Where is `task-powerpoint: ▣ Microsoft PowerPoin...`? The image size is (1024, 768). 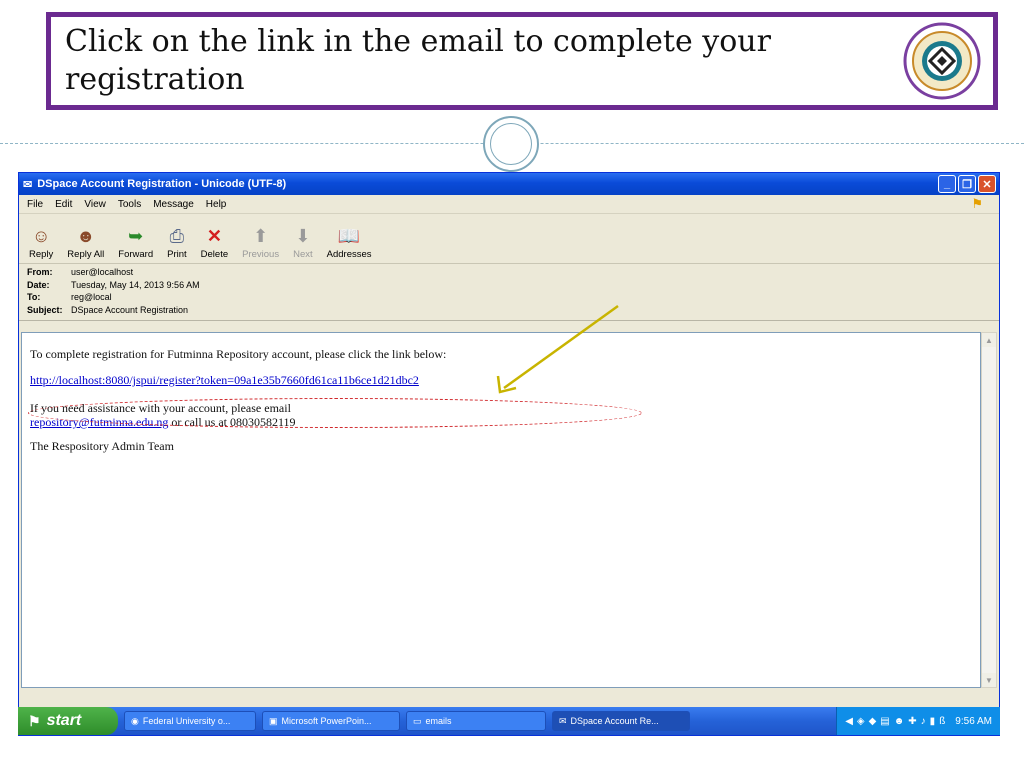
task-powerpoint: ▣ Microsoft PowerPoin... is located at coordinates (331, 721).